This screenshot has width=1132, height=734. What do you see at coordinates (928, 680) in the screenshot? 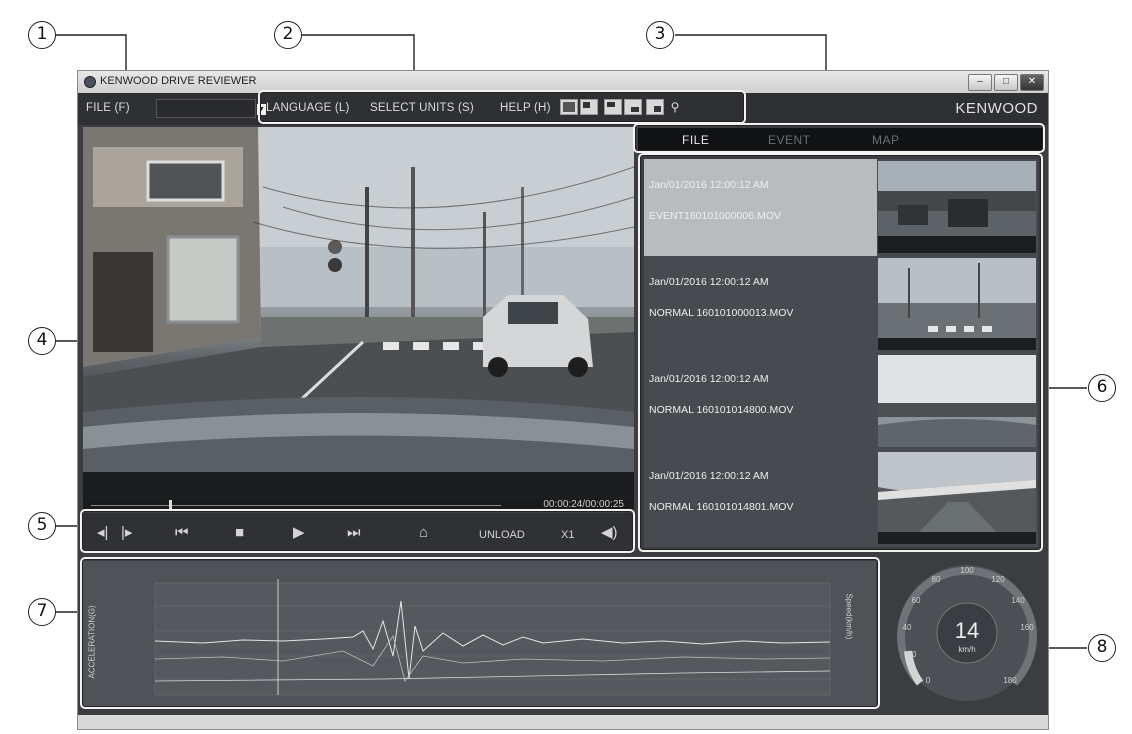
I see `speed-tick: 0` at bounding box center [928, 680].